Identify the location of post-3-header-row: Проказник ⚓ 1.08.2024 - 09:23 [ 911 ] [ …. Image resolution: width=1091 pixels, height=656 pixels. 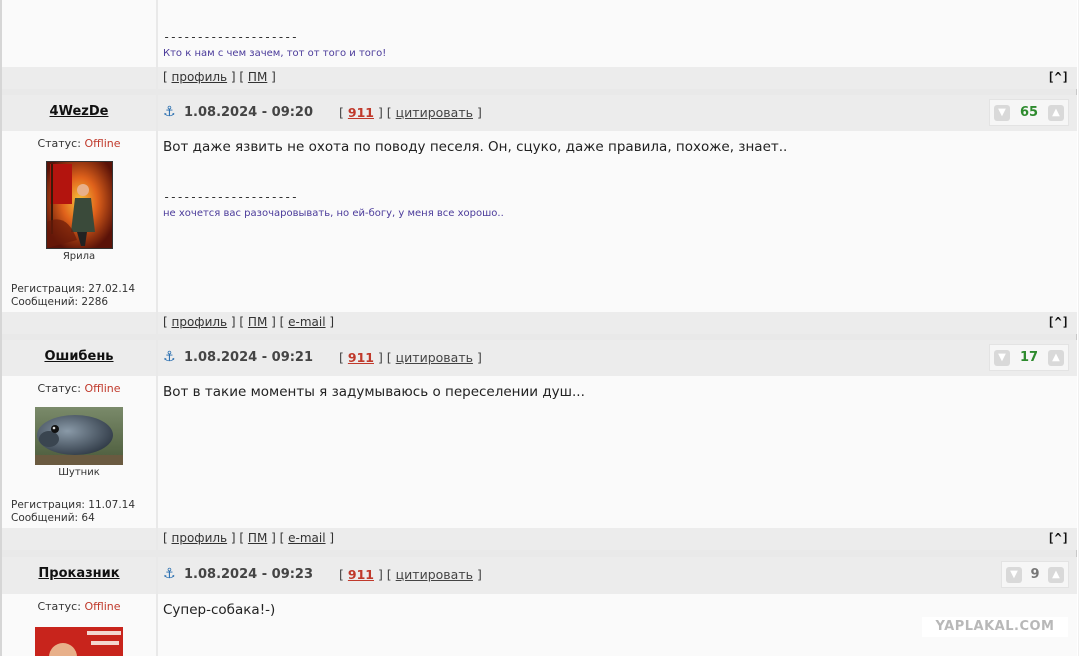
(539, 575).